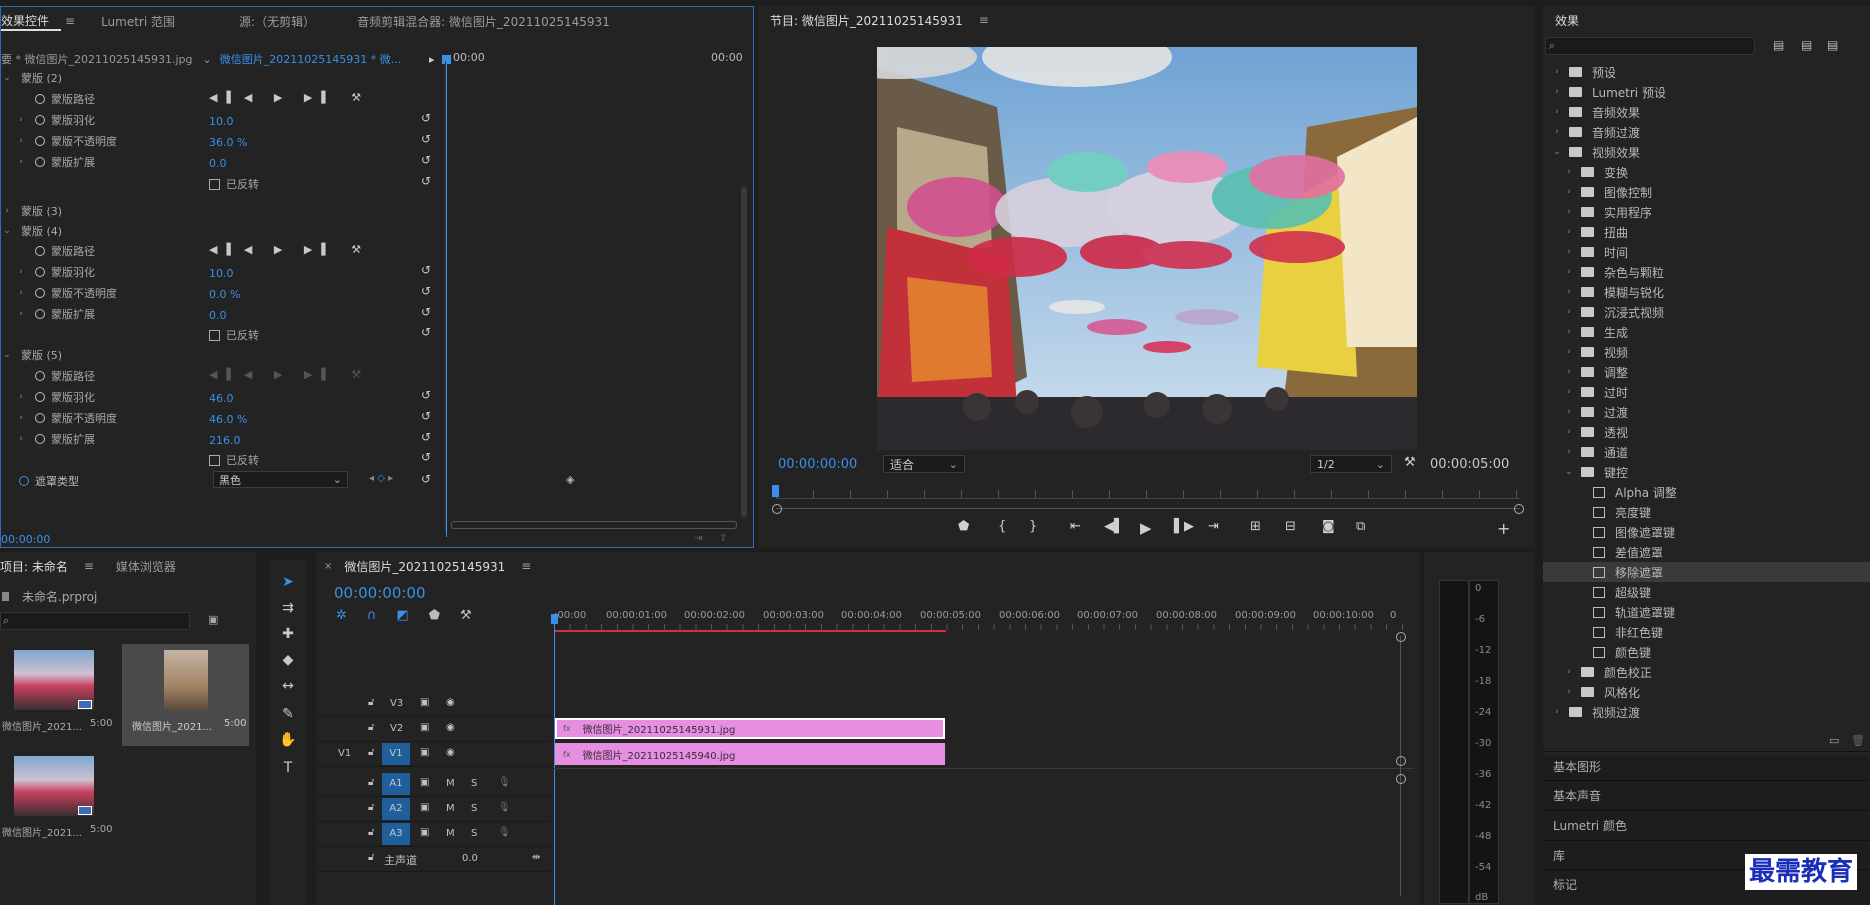 This screenshot has height=905, width=1870. What do you see at coordinates (1148, 510) in the screenshot?
I see `zoom-scrollbar` at bounding box center [1148, 510].